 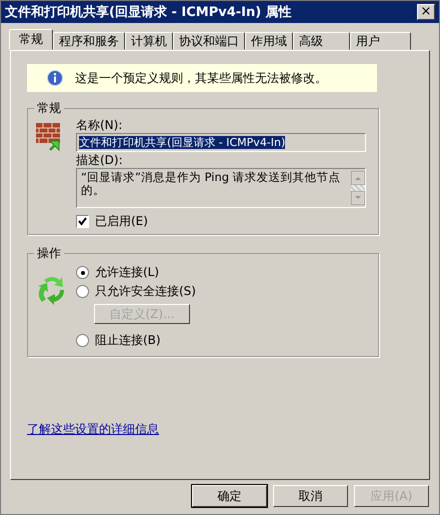 What do you see at coordinates (221, 142) in the screenshot?
I see `name-field: 文件和打印机共享(回显请求 - ICMPv4-In)` at bounding box center [221, 142].